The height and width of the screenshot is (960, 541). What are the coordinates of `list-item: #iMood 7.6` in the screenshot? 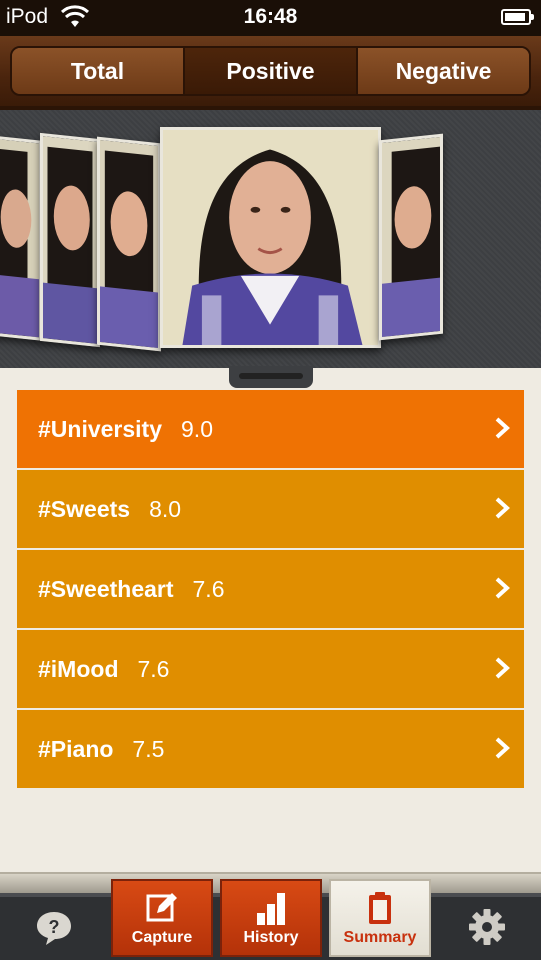 It's located at (270, 669).